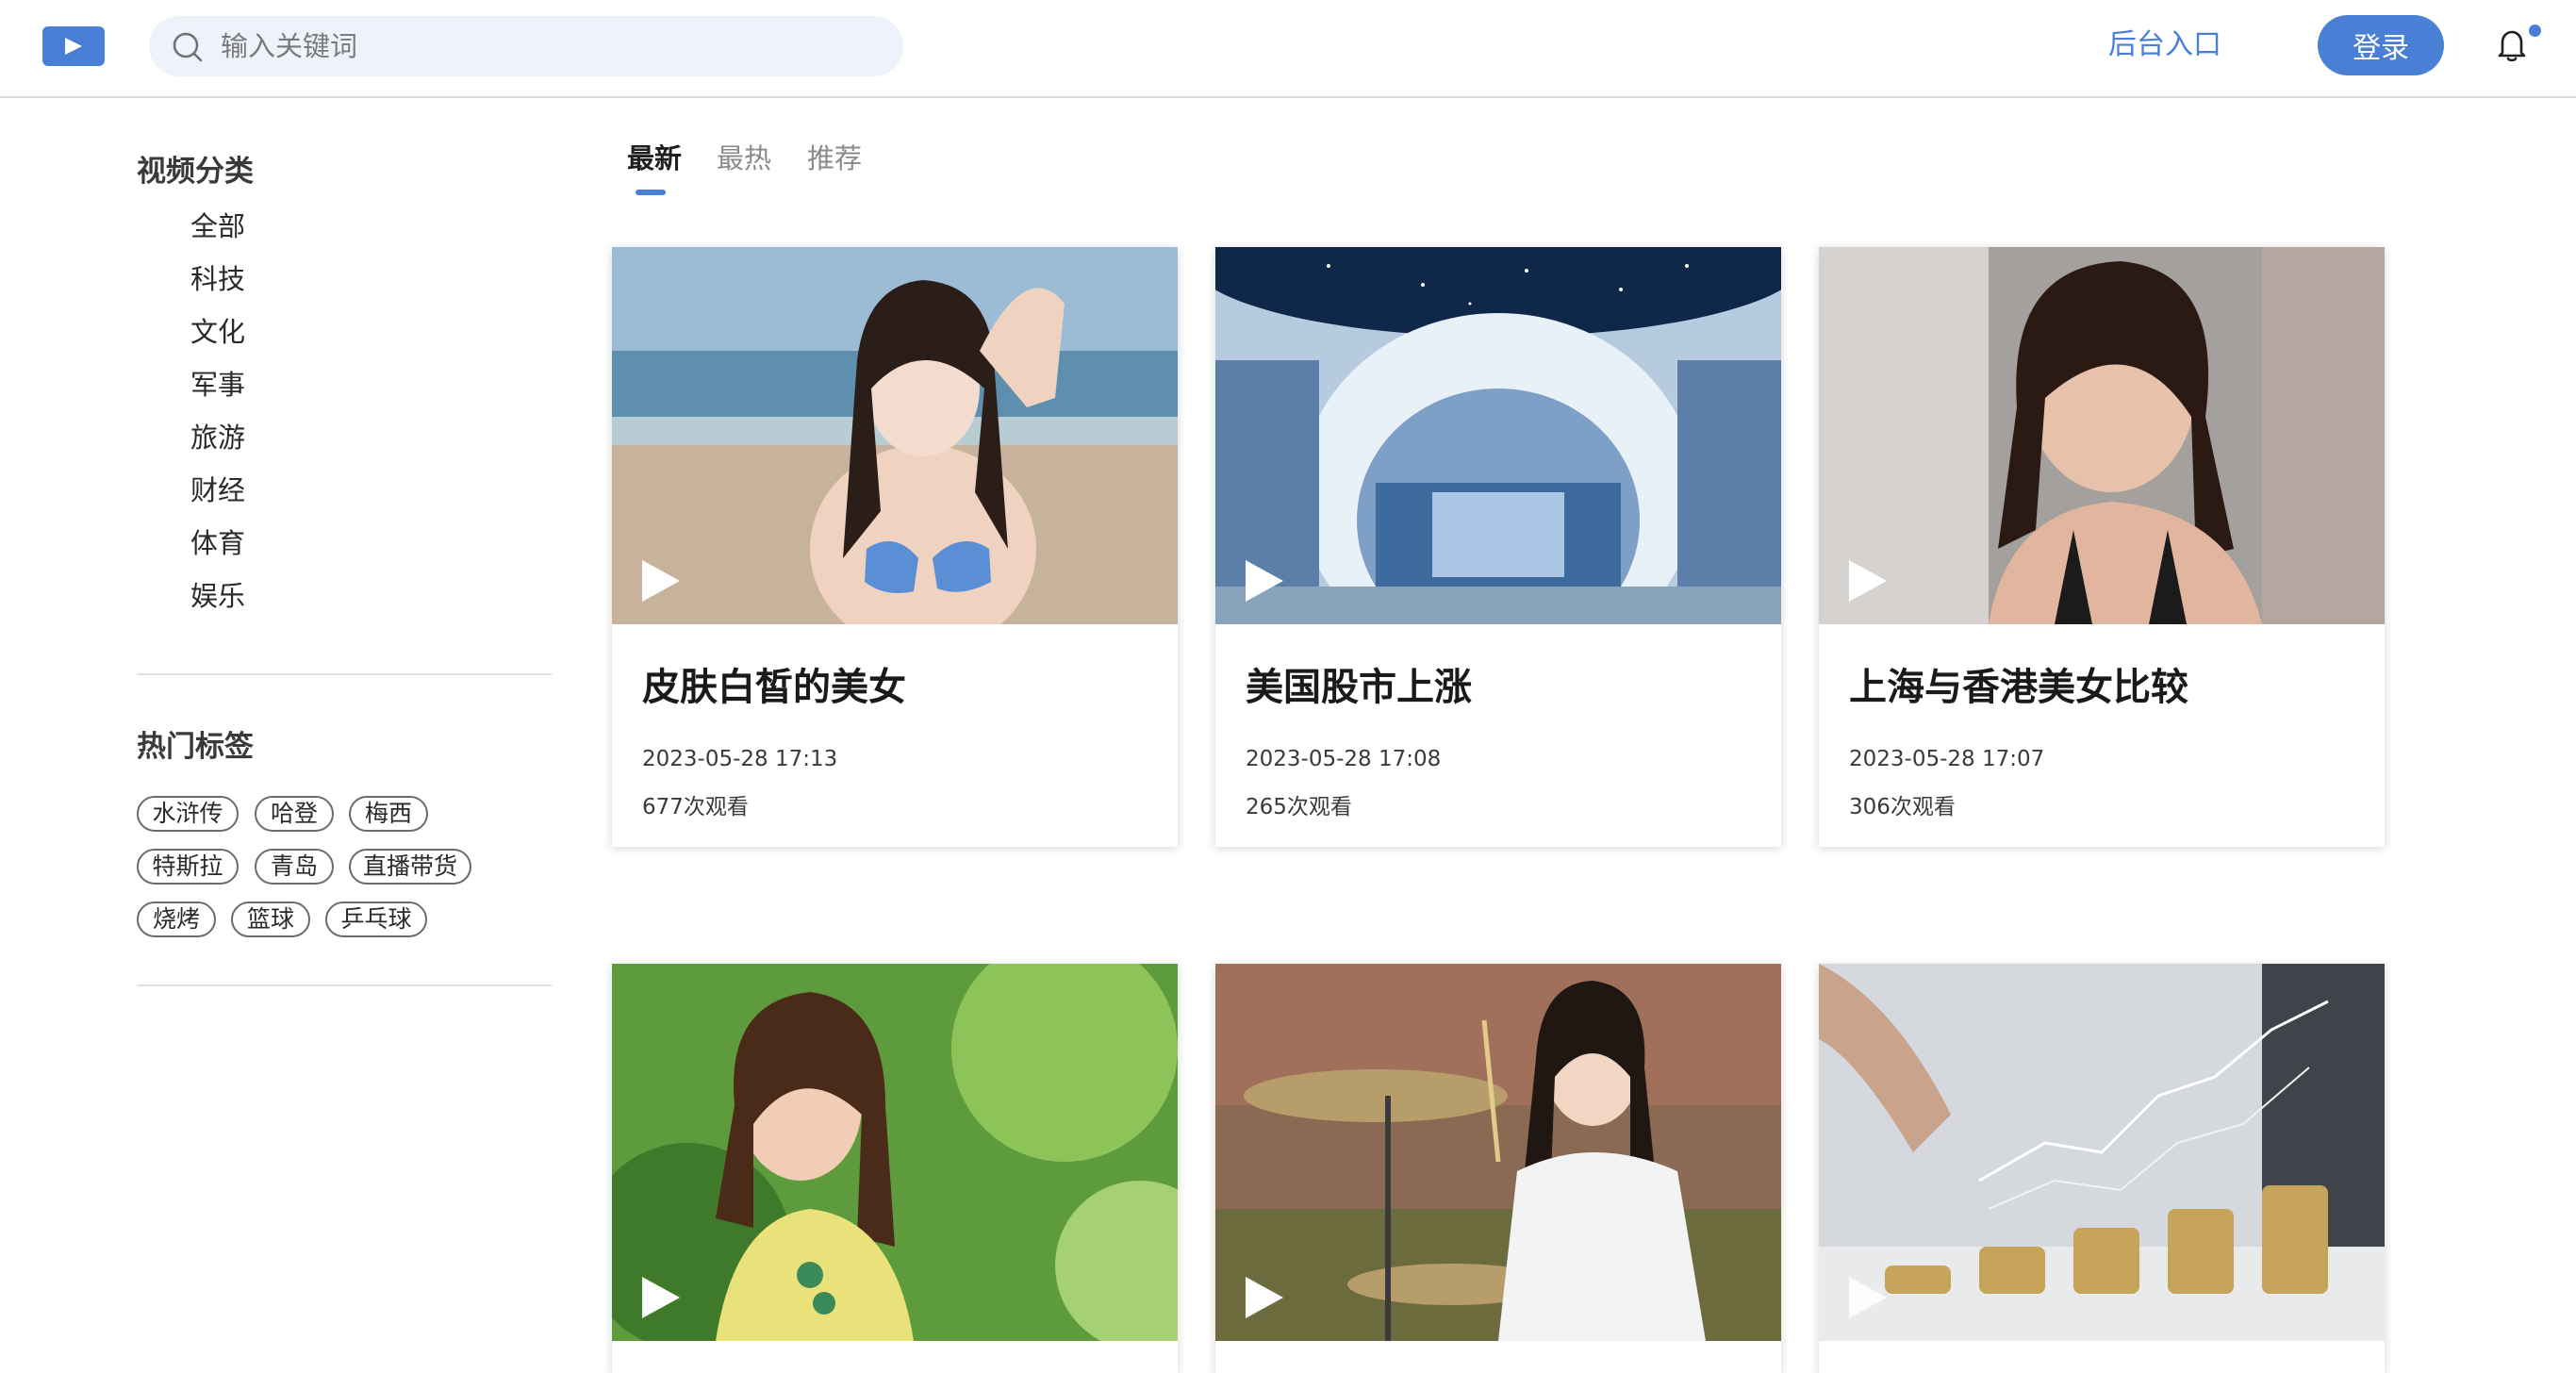  What do you see at coordinates (217, 226) in the screenshot?
I see `category-item-all: 全部` at bounding box center [217, 226].